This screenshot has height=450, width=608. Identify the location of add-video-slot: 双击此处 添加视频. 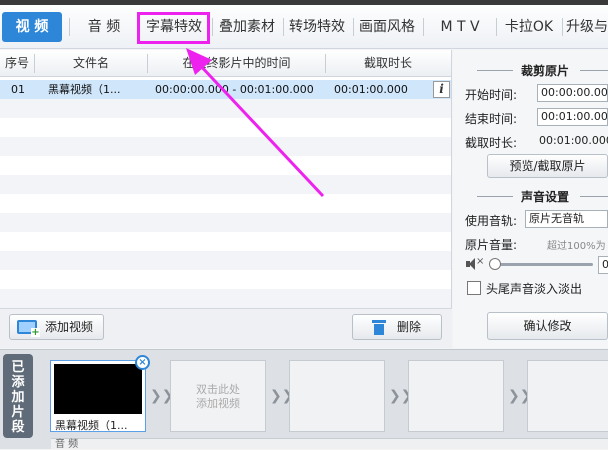
(218, 396).